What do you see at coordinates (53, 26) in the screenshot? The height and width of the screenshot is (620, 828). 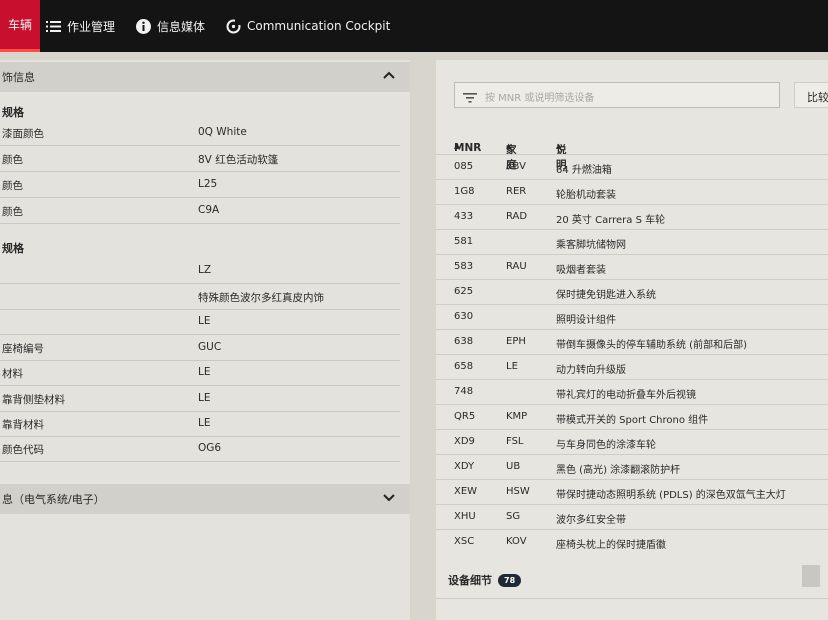 I see `list-icon` at bounding box center [53, 26].